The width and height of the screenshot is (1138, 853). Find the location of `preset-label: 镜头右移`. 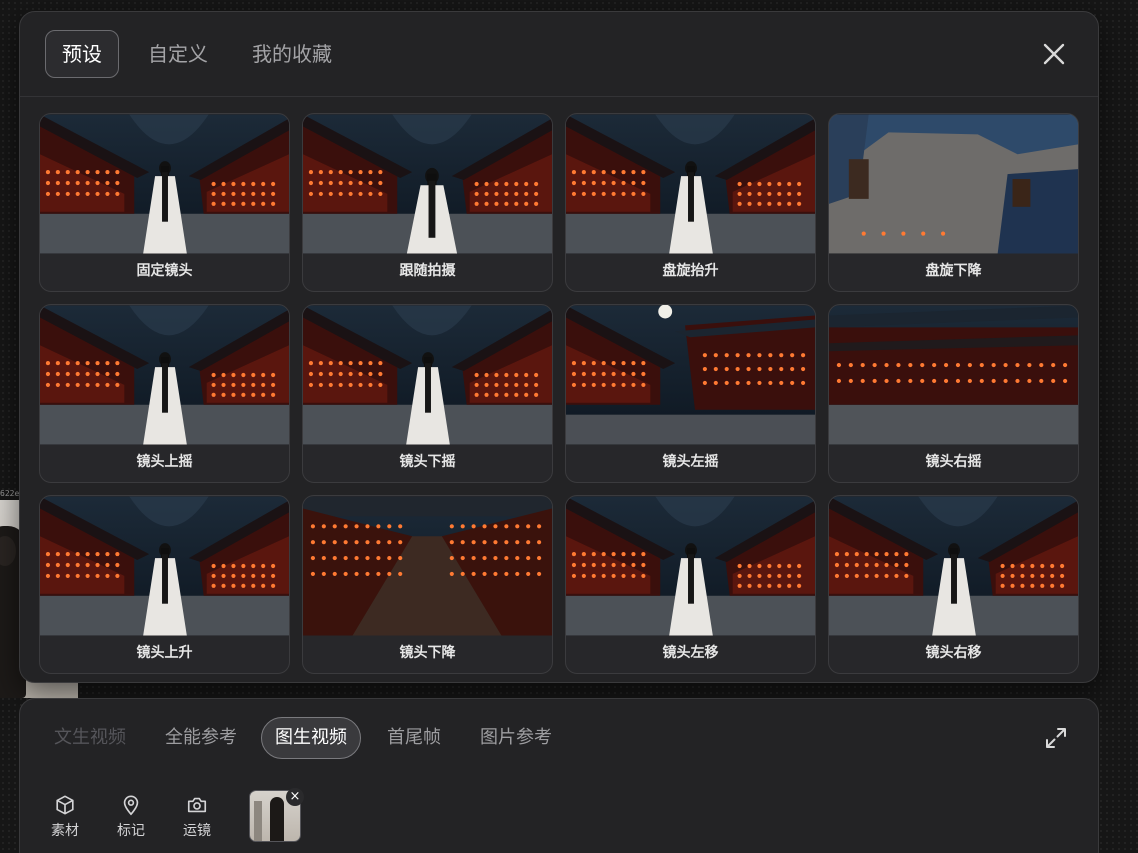

preset-label: 镜头右移 is located at coordinates (953, 653).